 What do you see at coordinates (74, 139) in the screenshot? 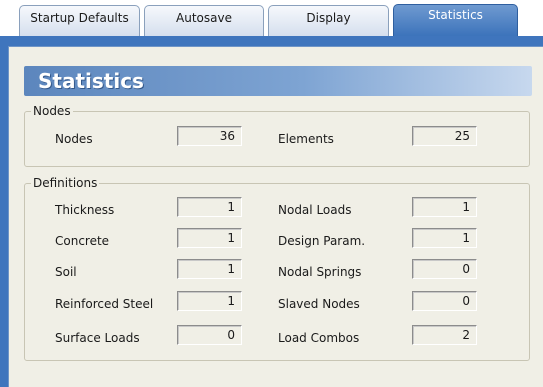
I see `nodes-label: Nodes` at bounding box center [74, 139].